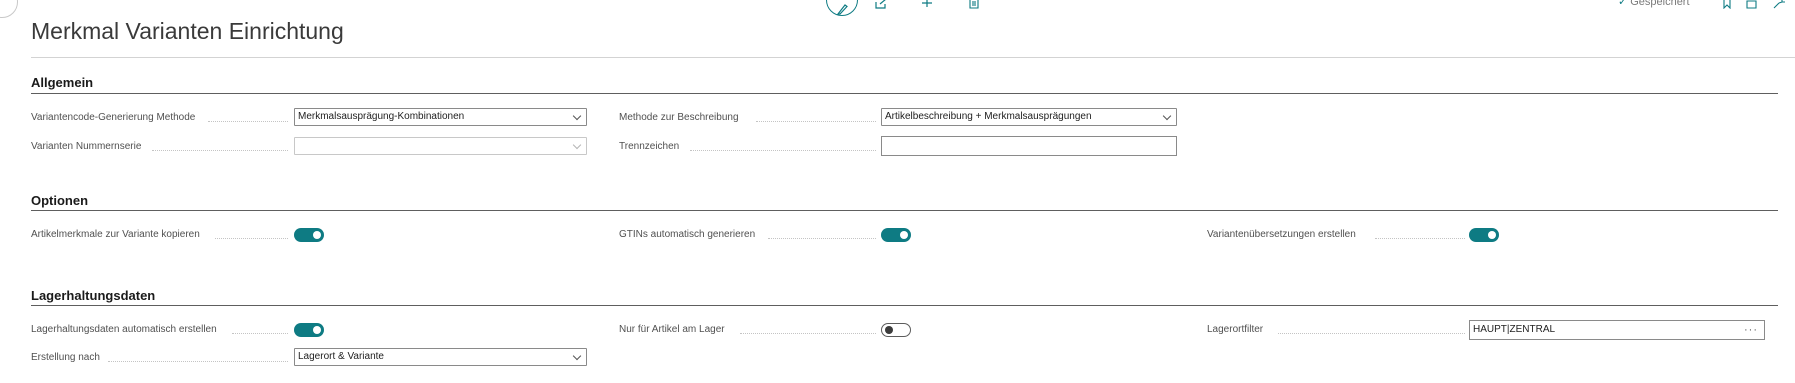 Image resolution: width=1795 pixels, height=383 pixels. I want to click on bookmark-icon, so click(1727, 5).